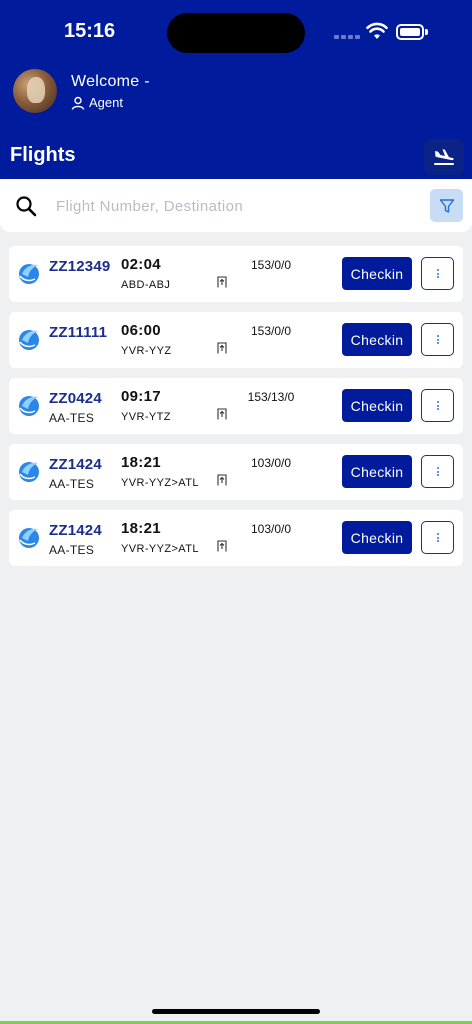 This screenshot has width=472, height=1024. I want to click on cellular-signal-icon, so click(347, 37).